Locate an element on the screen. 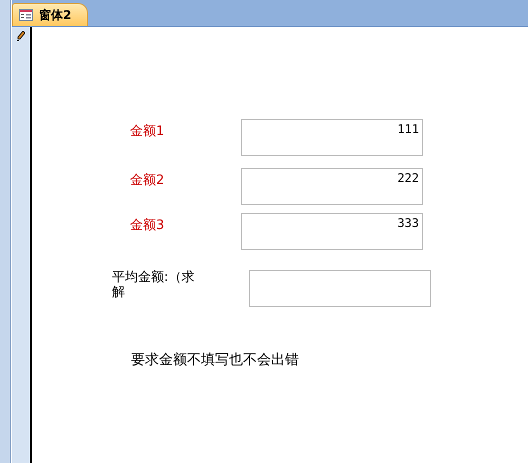  note-text: 要求金额不填写也不会出错 is located at coordinates (215, 360).